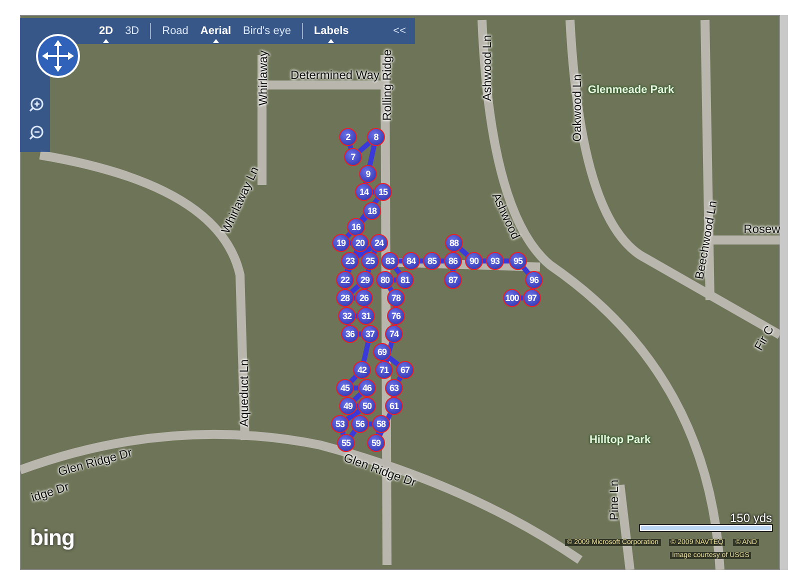  What do you see at coordinates (399, 31) in the screenshot?
I see `collapse-button: <<` at bounding box center [399, 31].